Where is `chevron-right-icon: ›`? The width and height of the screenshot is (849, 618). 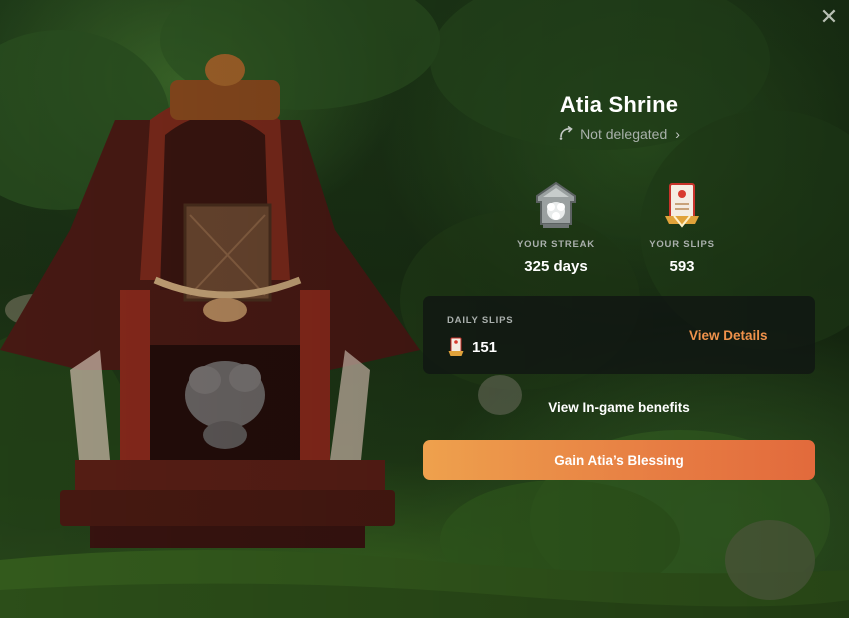 chevron-right-icon: › is located at coordinates (677, 134).